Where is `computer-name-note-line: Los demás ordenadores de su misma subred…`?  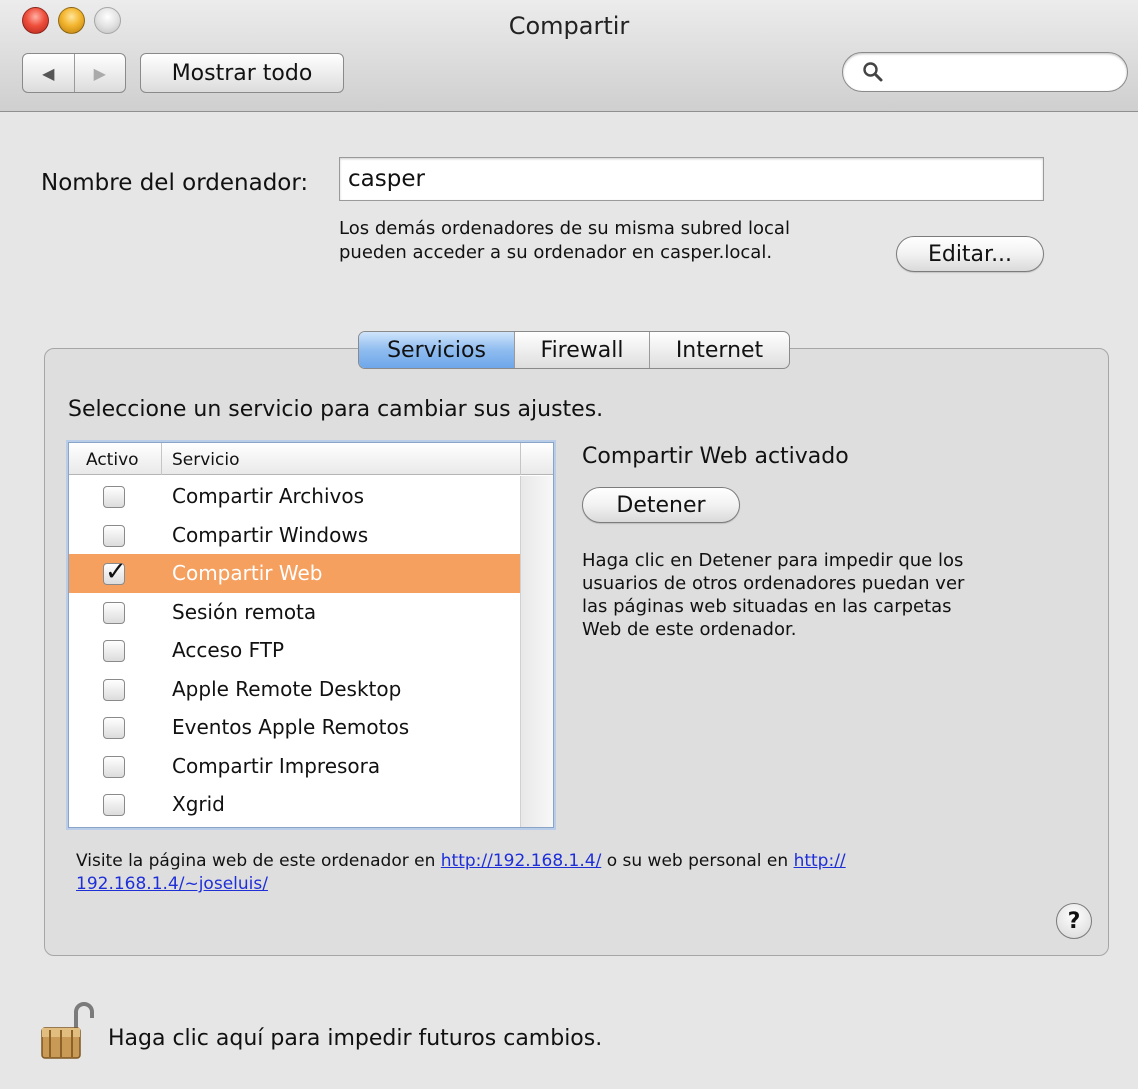
computer-name-note-line: Los demás ordenadores de su misma subred… is located at coordinates (564, 228).